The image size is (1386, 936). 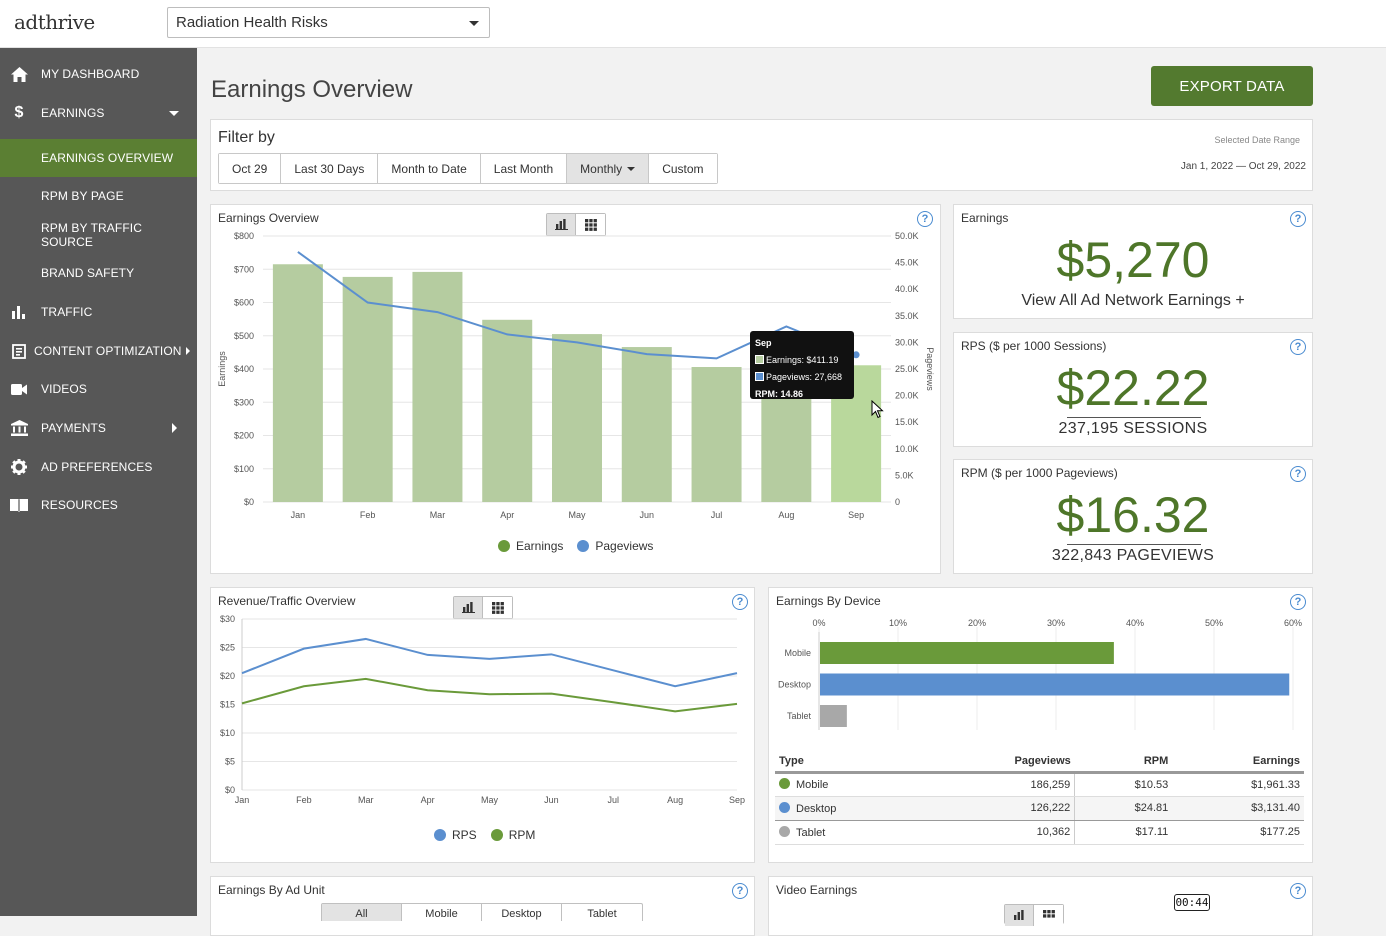 I want to click on sidebar-item-earnings-overview: EARNINGS OVERVIEW, so click(x=98, y=158).